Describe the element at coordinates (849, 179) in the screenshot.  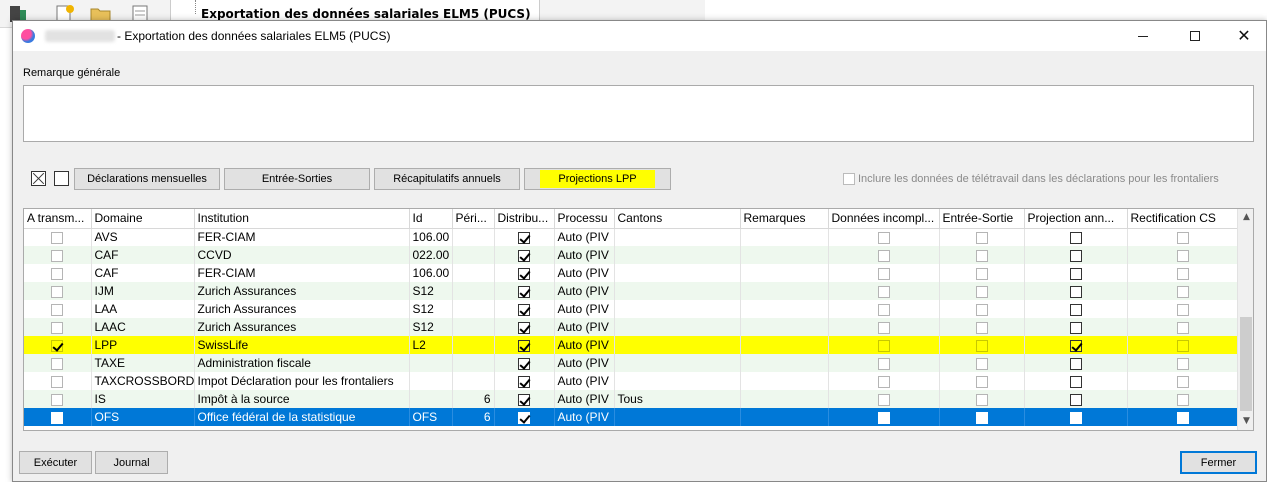
I see `telework-checkbox` at that location.